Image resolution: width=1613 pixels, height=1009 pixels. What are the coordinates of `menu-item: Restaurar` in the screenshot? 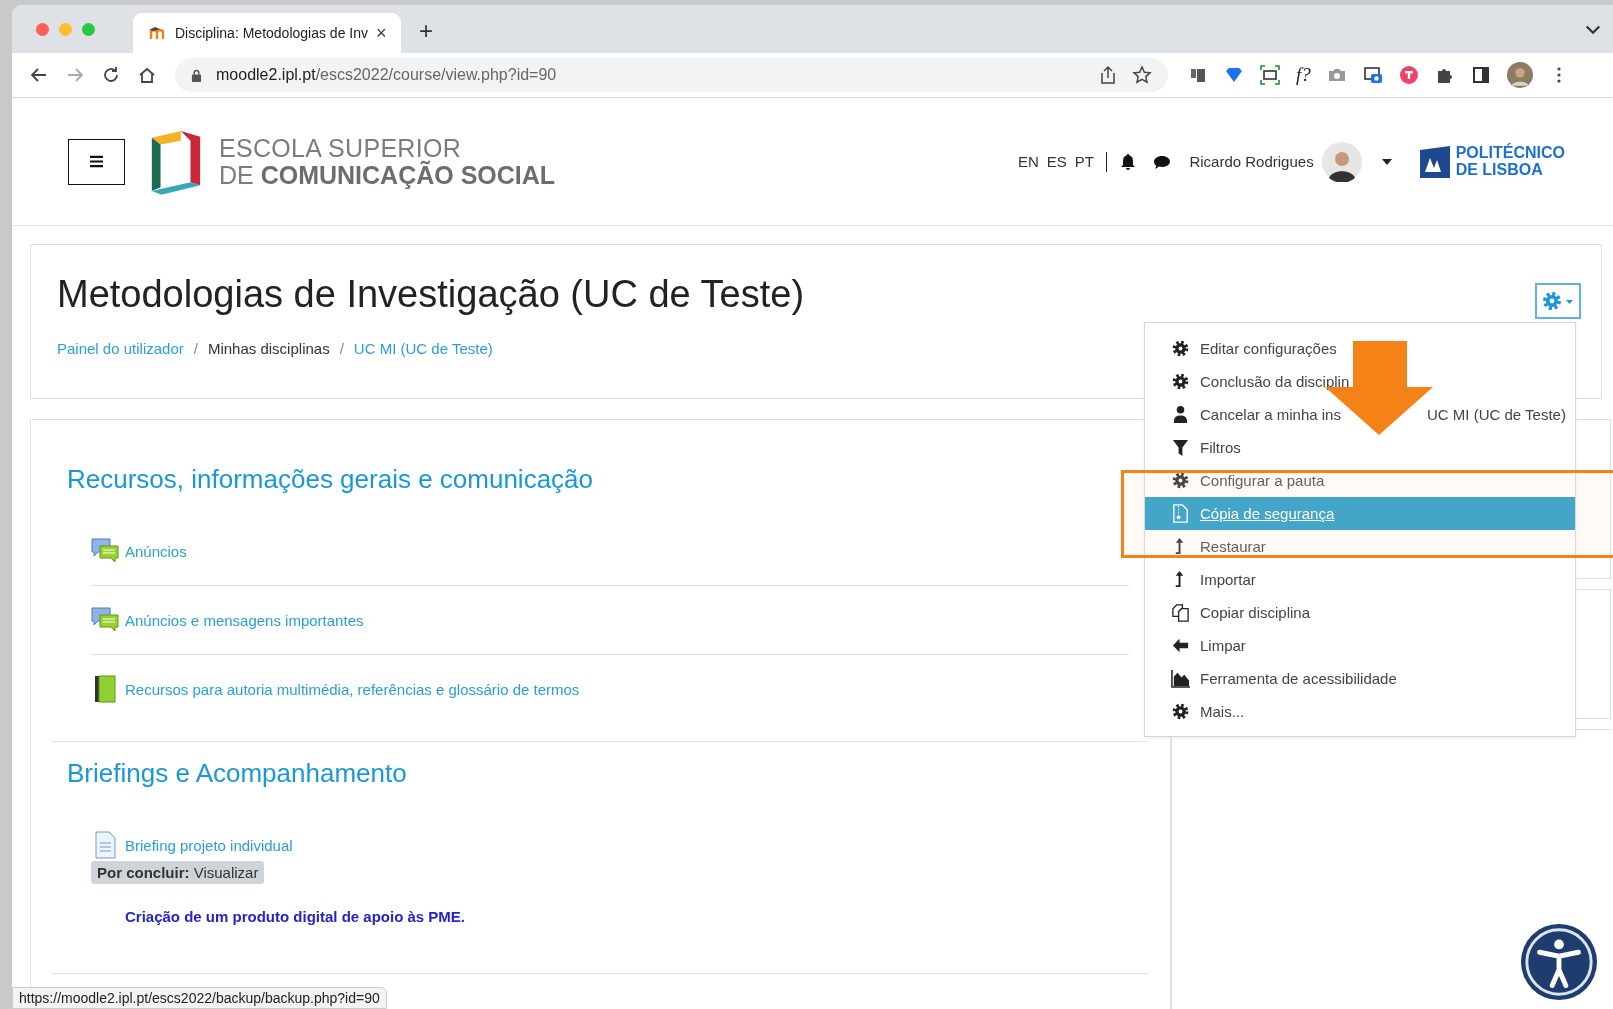 It's located at (1360, 546).